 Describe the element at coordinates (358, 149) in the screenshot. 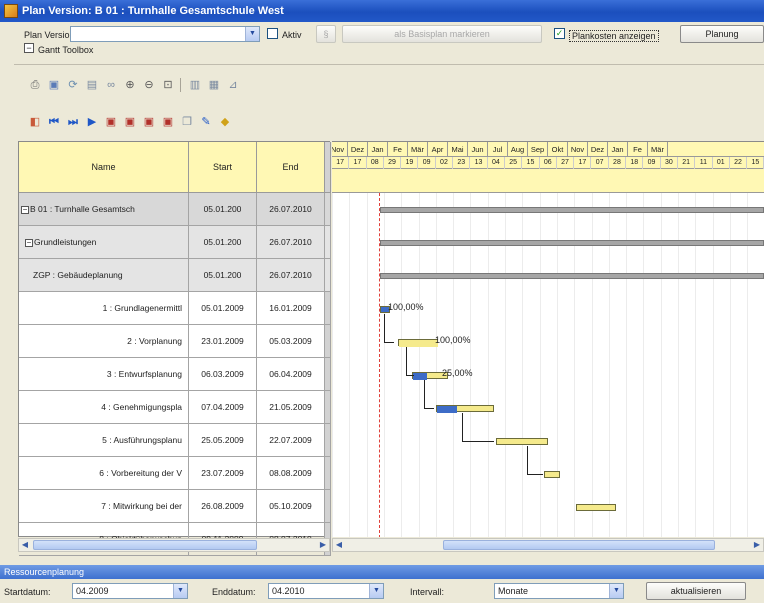

I see `month-header-cell: Dez` at that location.